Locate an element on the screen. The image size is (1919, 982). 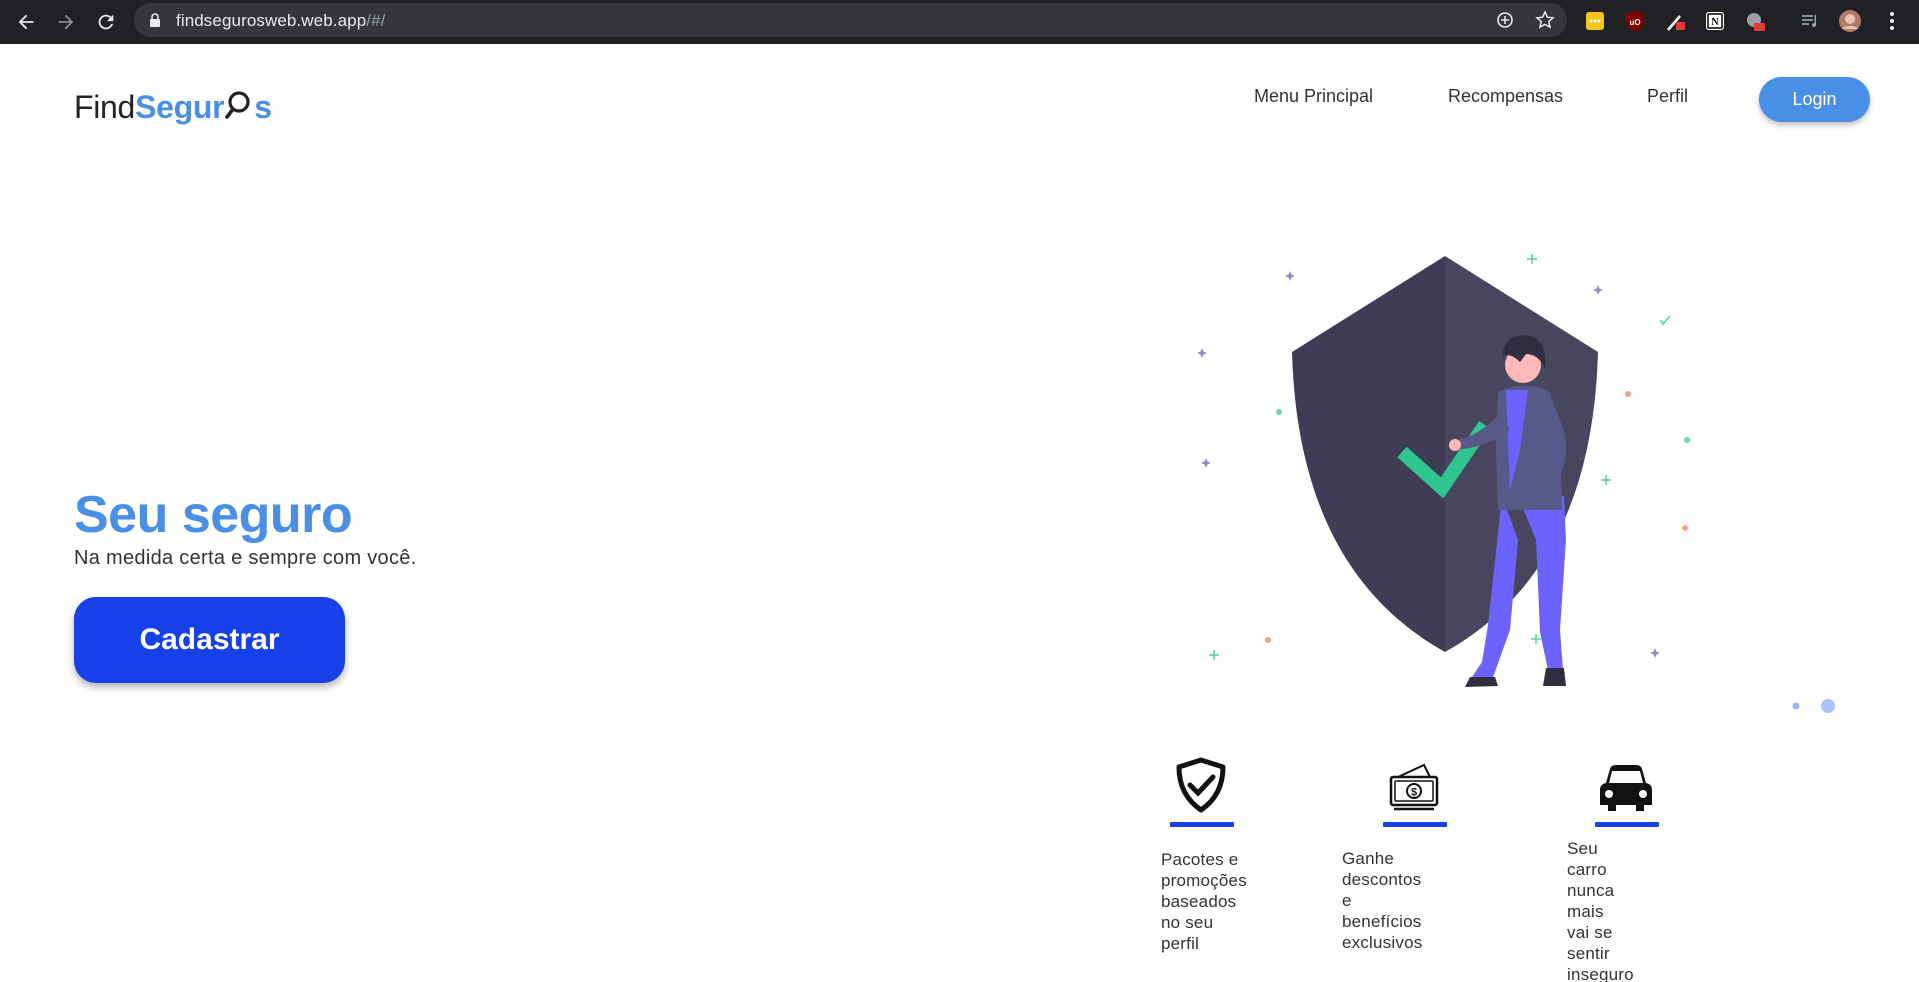
reload-icon is located at coordinates (106, 22).